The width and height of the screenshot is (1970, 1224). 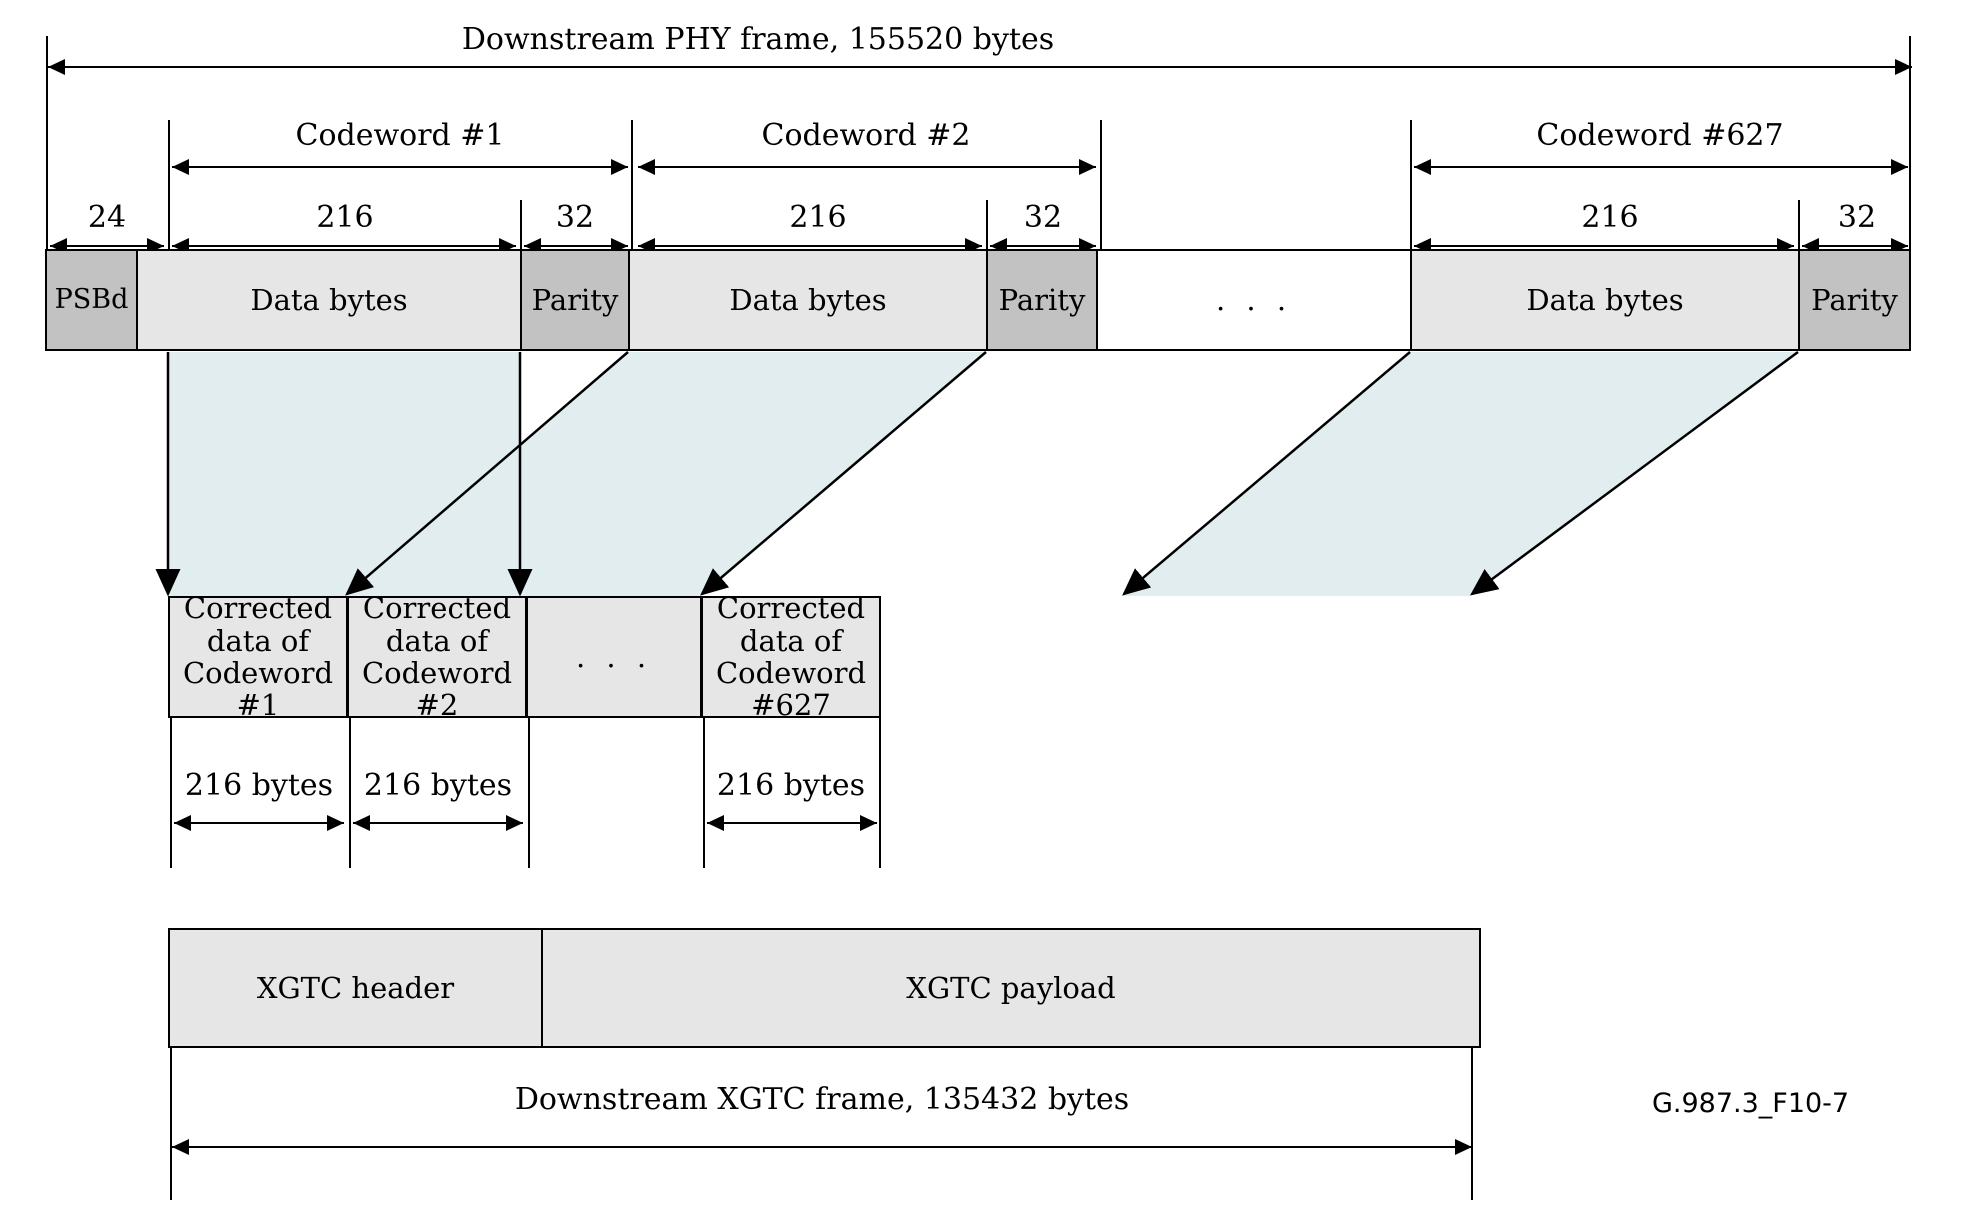 What do you see at coordinates (107, 217) in the screenshot?
I see `psbd-size-label: 24` at bounding box center [107, 217].